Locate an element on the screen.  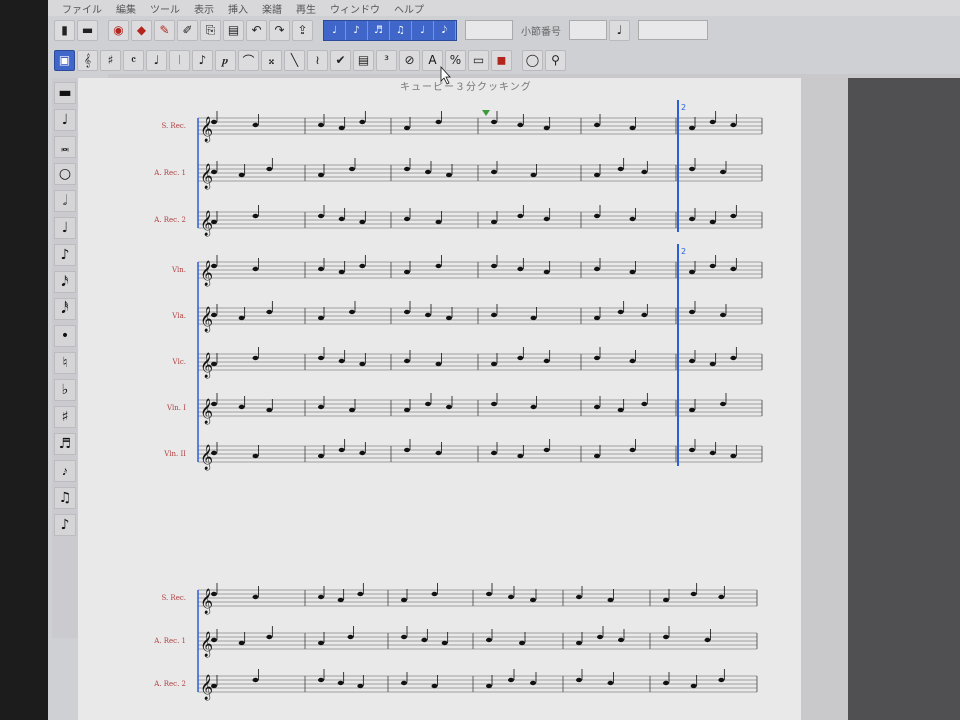
staff: S. Rec. 𝄞 is located at coordinates (459, 598).